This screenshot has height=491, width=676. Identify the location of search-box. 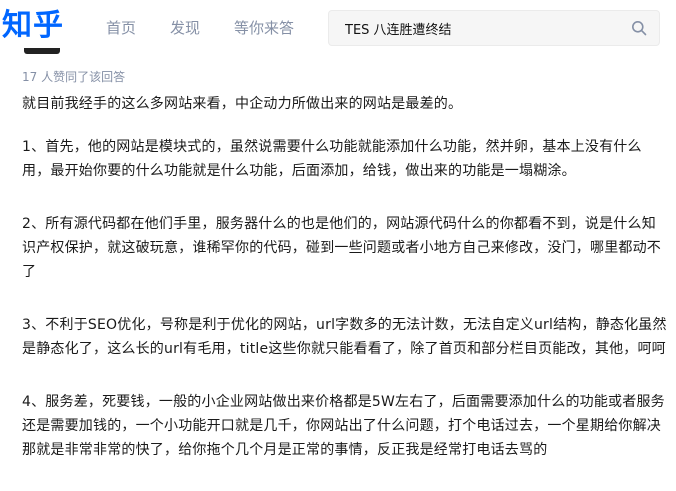
(494, 28).